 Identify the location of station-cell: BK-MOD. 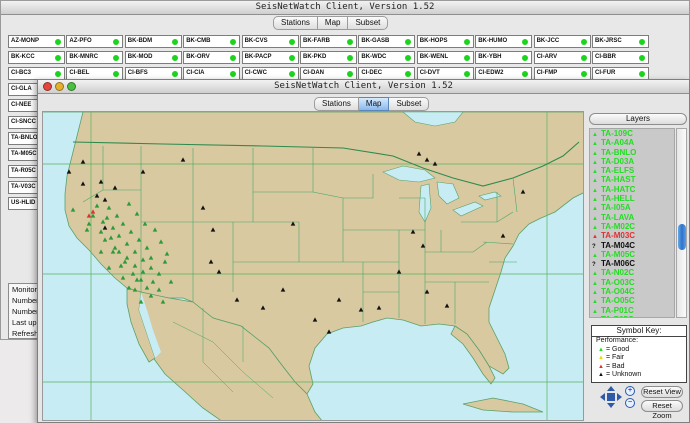
(153, 57).